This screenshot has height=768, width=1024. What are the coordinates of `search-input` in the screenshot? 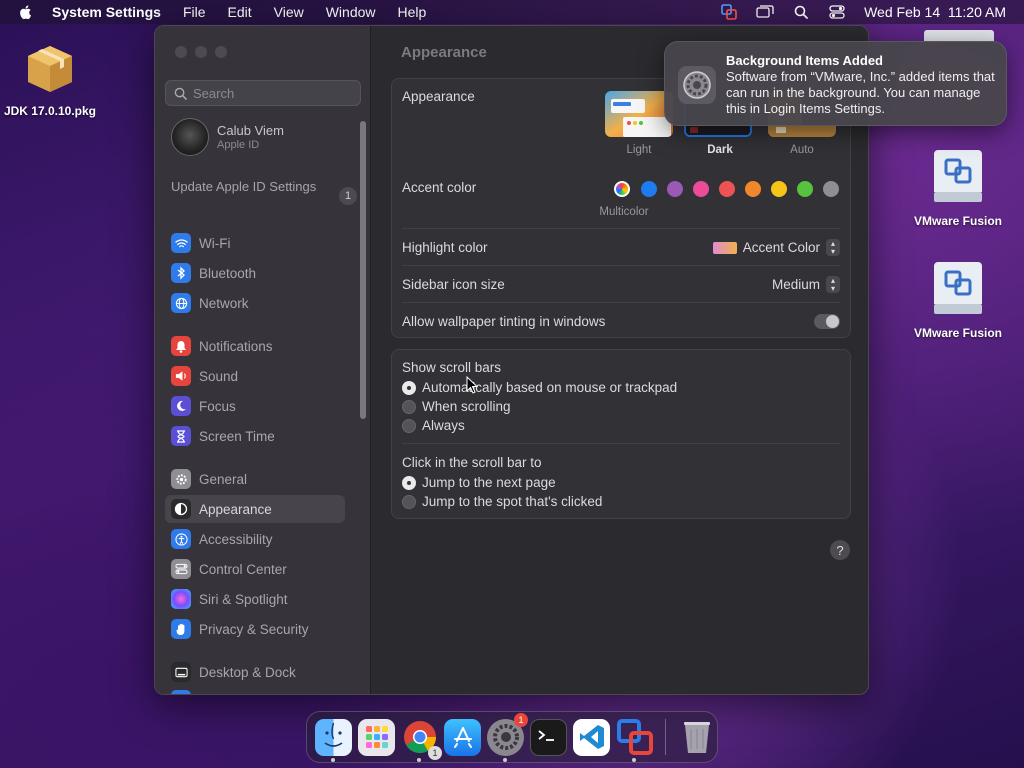 It's located at (273, 93).